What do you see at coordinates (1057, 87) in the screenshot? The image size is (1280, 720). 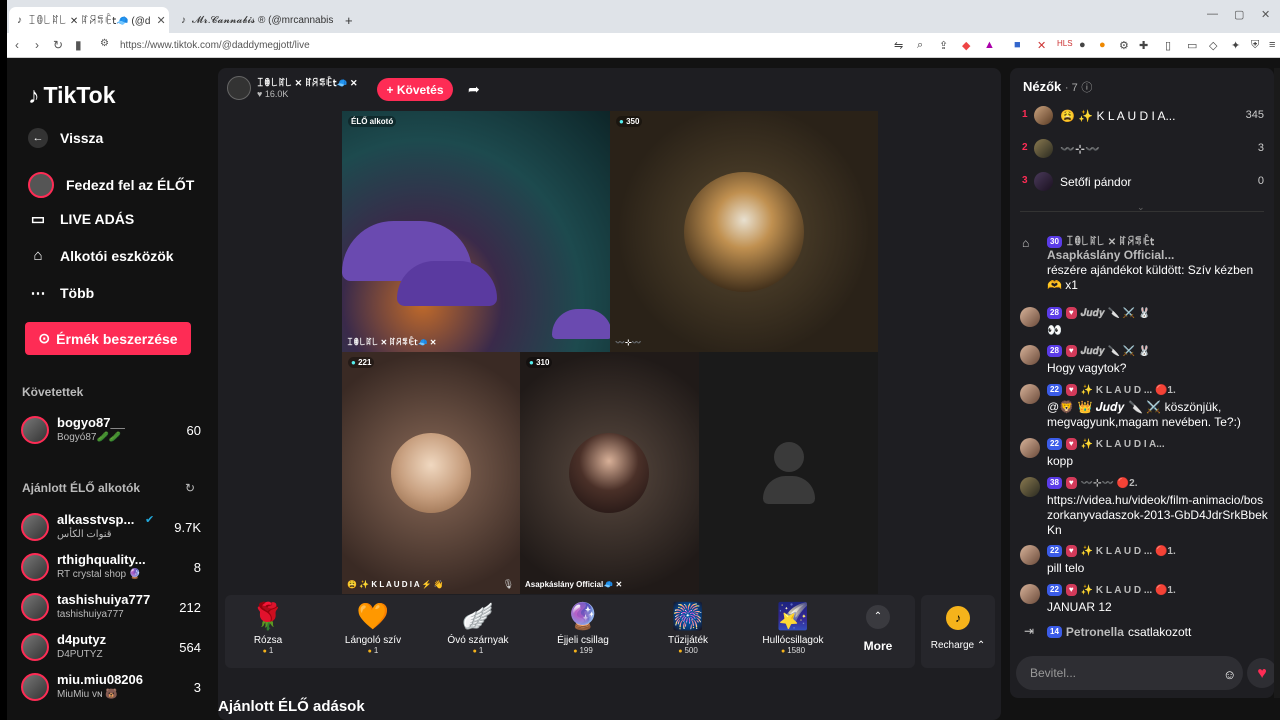 I see `viewers-header: Nézők · 7 ⓘ` at bounding box center [1057, 87].